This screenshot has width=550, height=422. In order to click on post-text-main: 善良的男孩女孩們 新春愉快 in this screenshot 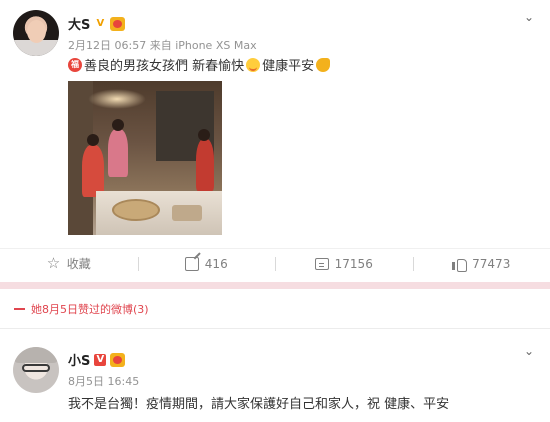, I will do `click(164, 66)`.